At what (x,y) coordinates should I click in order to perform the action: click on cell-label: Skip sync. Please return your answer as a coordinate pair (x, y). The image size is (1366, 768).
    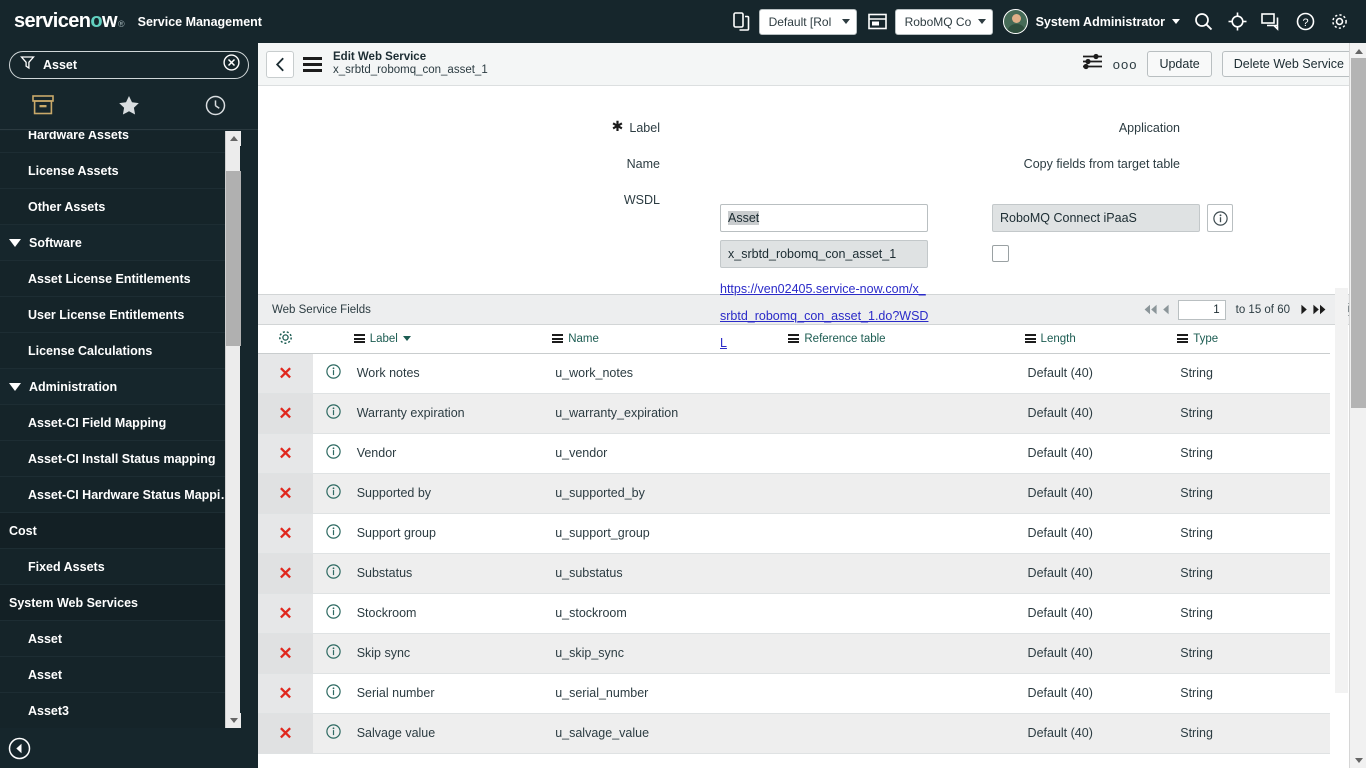
    Looking at the image, I should click on (453, 653).